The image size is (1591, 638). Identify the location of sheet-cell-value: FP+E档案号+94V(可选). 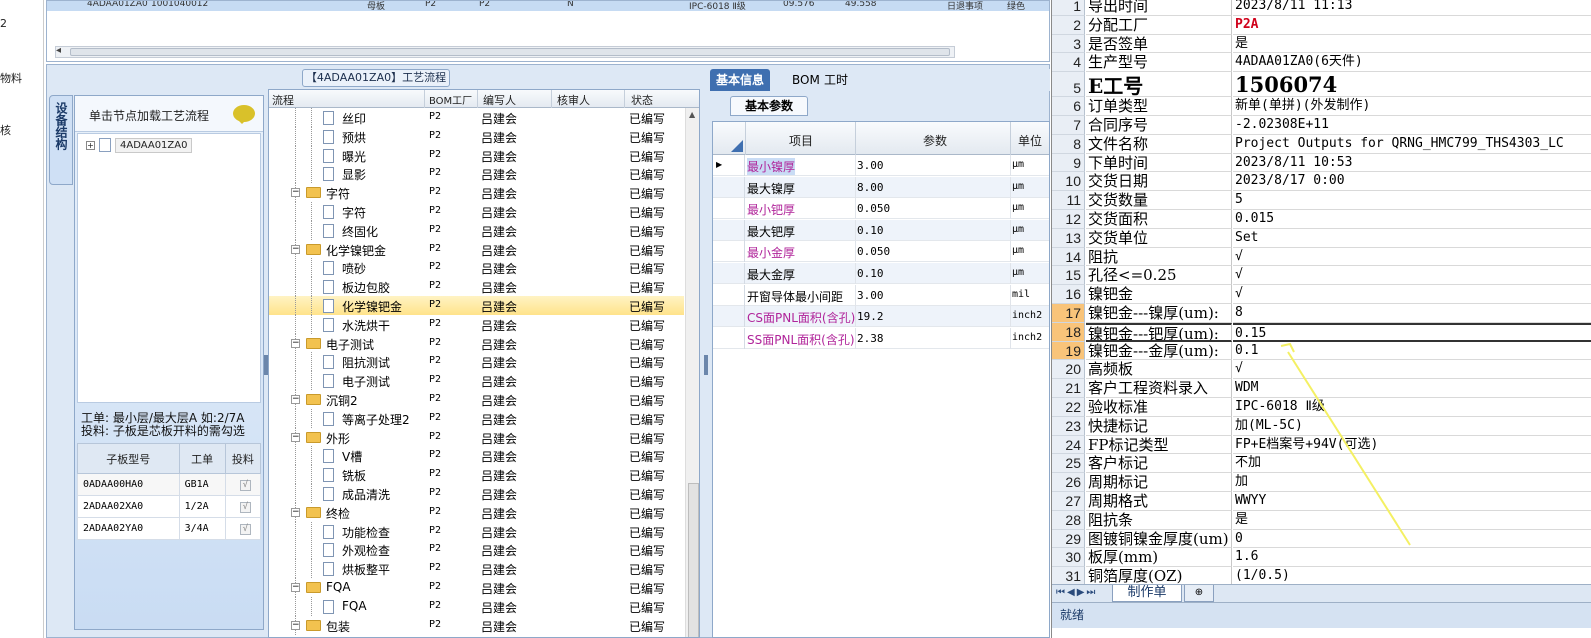
(1412, 445).